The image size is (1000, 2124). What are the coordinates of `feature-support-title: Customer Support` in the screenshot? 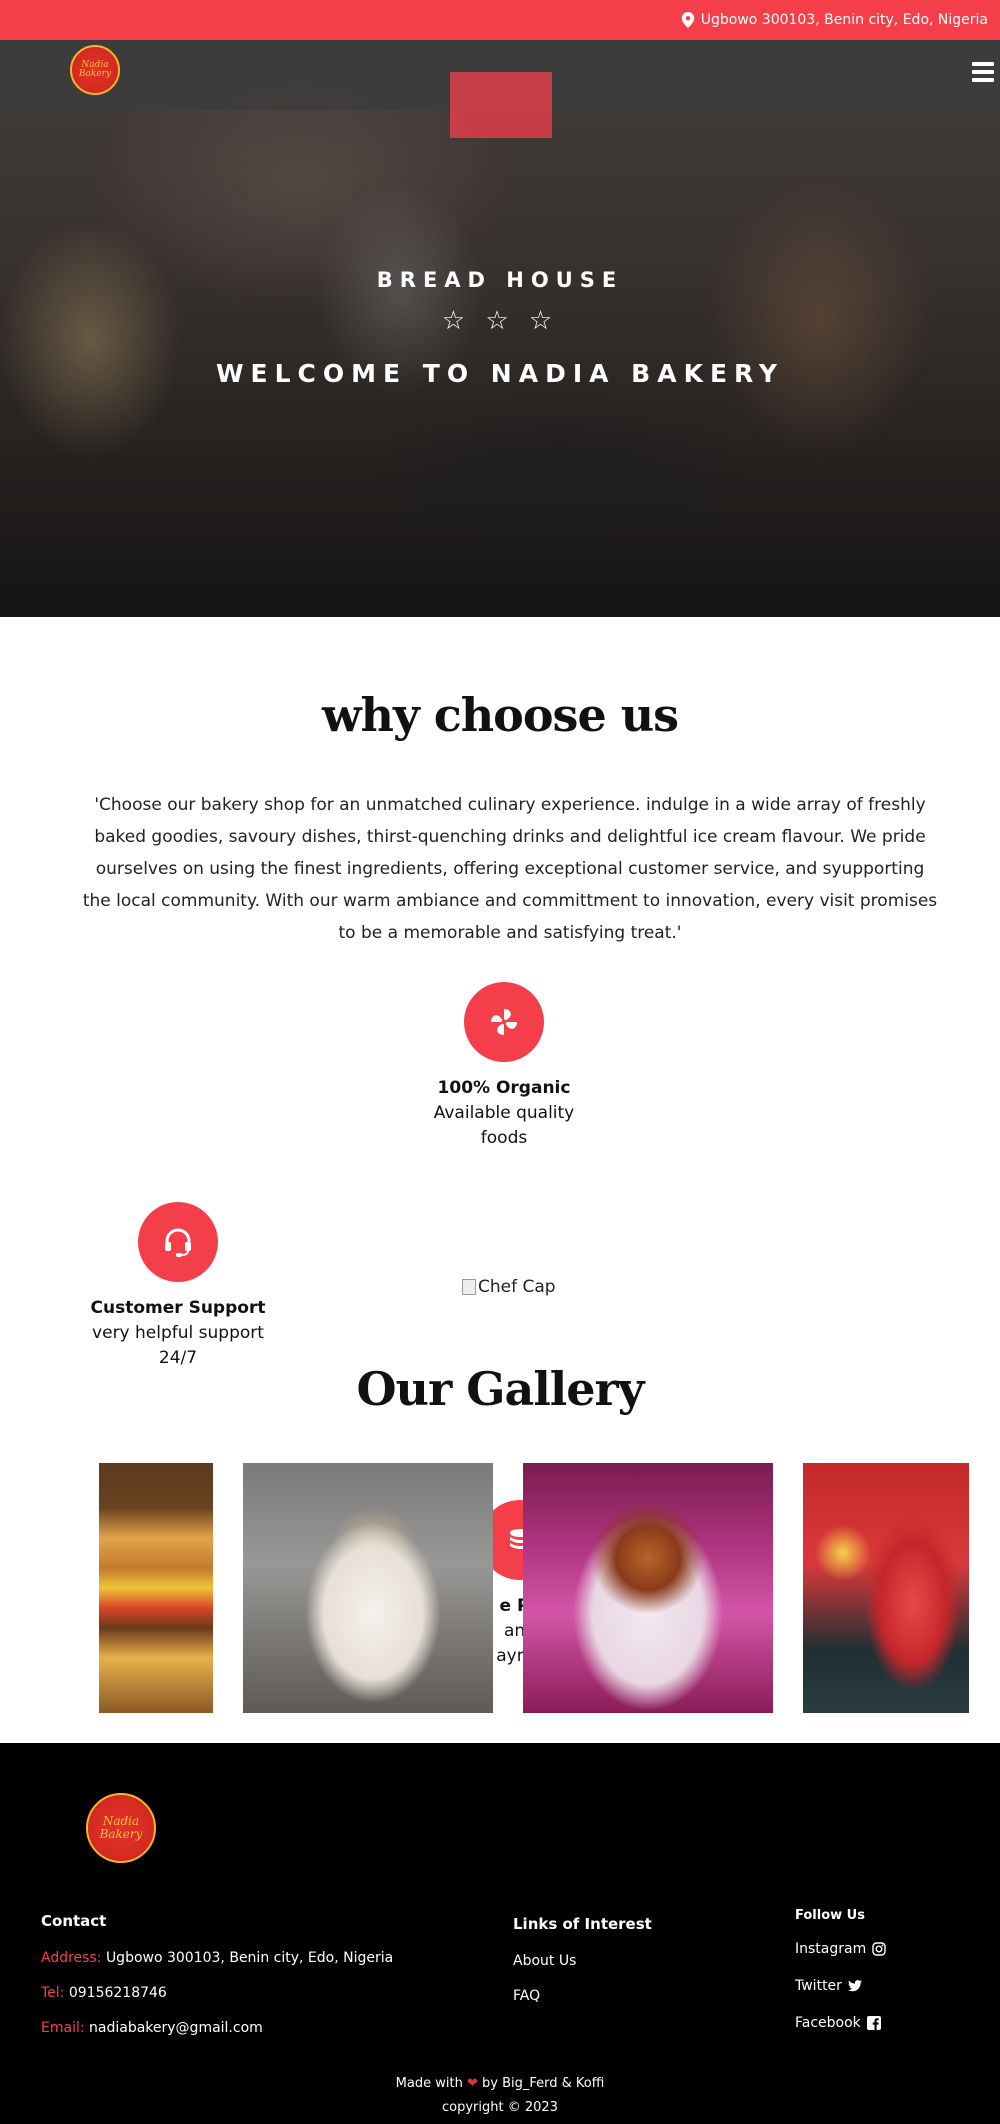 It's located at (178, 1308).